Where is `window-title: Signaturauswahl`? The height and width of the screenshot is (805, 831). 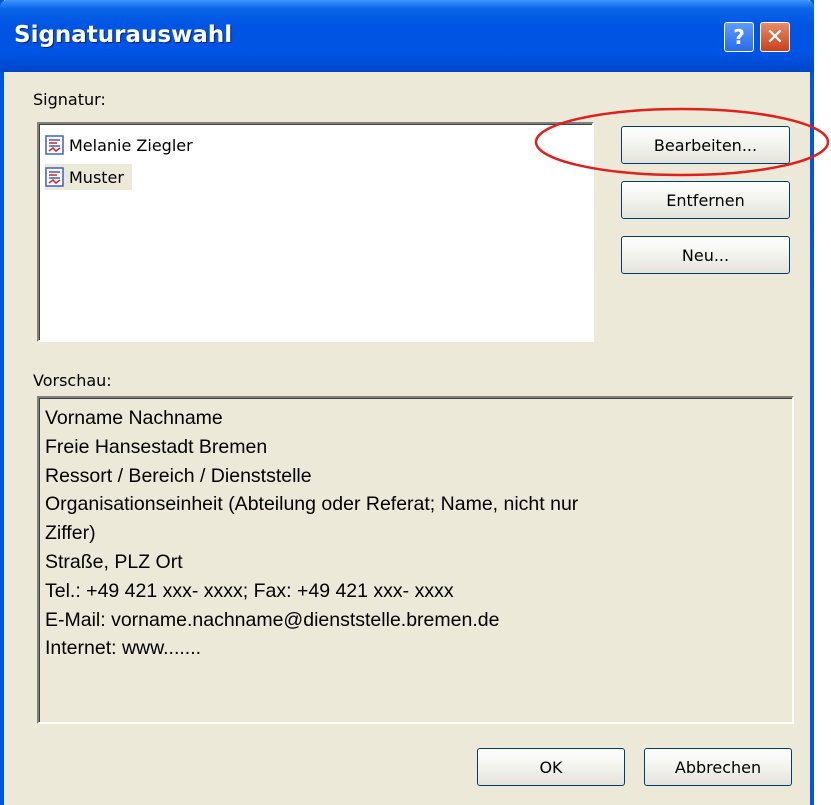
window-title: Signaturauswahl is located at coordinates (123, 35).